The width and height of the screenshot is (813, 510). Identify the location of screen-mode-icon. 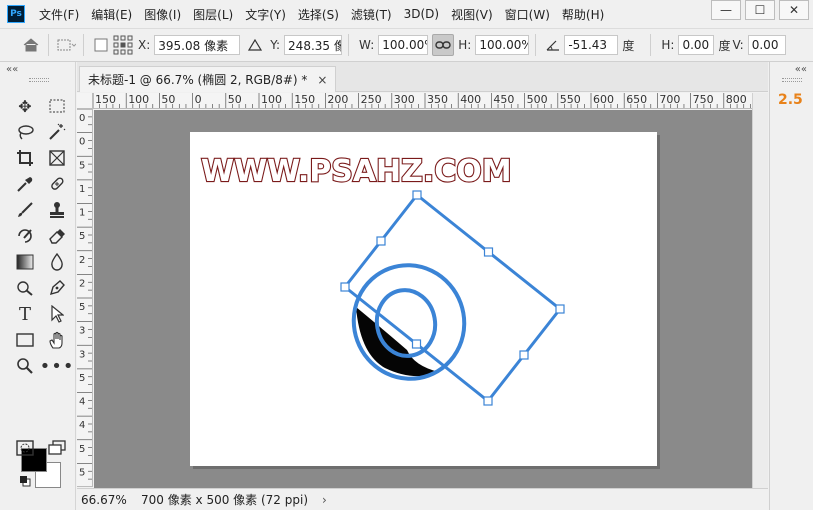
(57, 448).